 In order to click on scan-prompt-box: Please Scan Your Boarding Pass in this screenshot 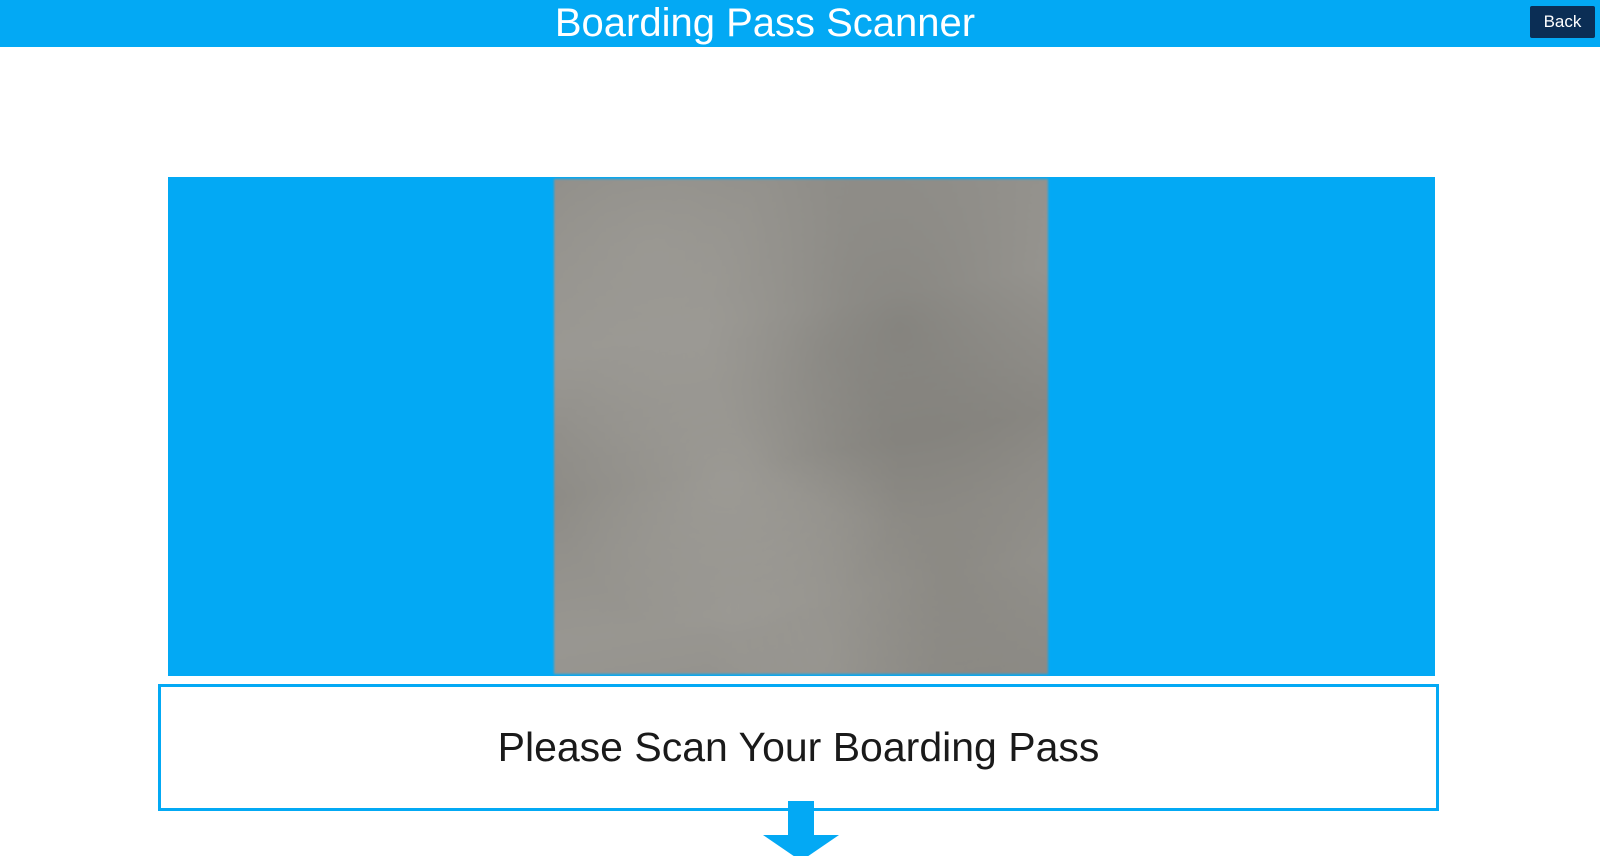, I will do `click(798, 747)`.